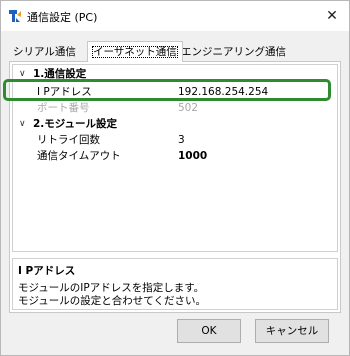 The image size is (350, 356). Describe the element at coordinates (188, 108) in the screenshot. I see `port-number-value: 502` at that location.